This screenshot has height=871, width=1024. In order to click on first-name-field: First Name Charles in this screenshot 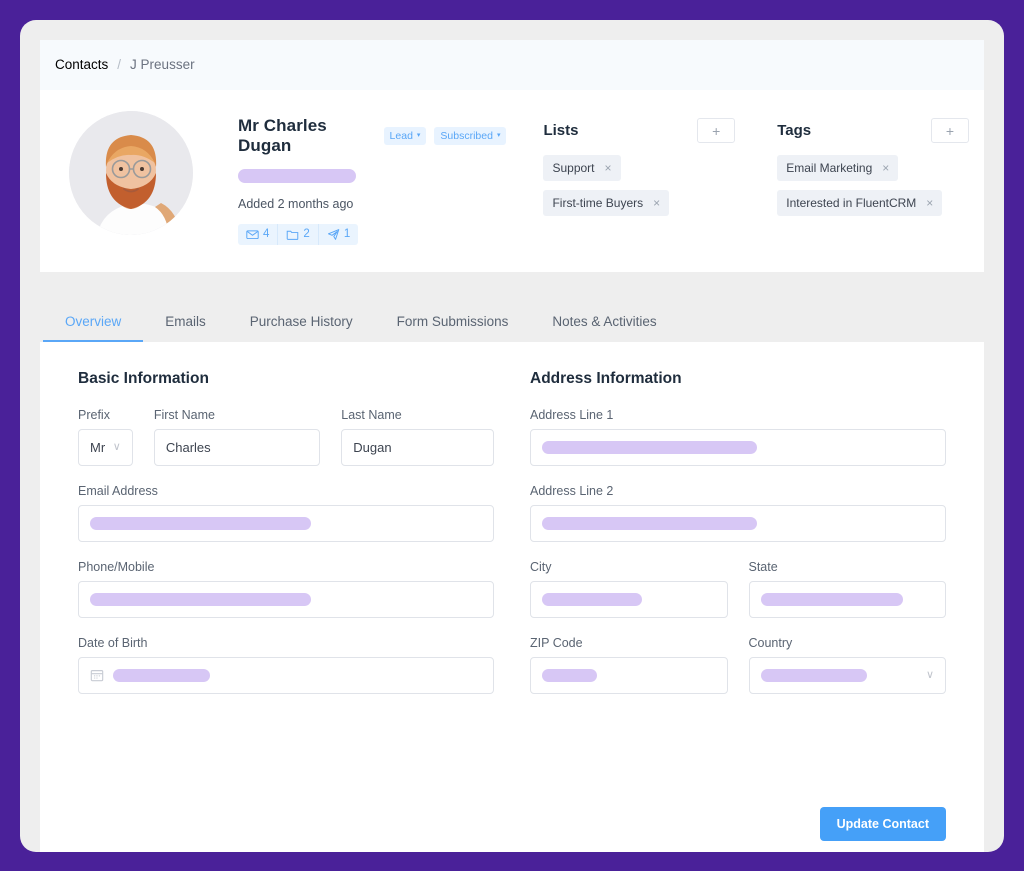, I will do `click(237, 436)`.